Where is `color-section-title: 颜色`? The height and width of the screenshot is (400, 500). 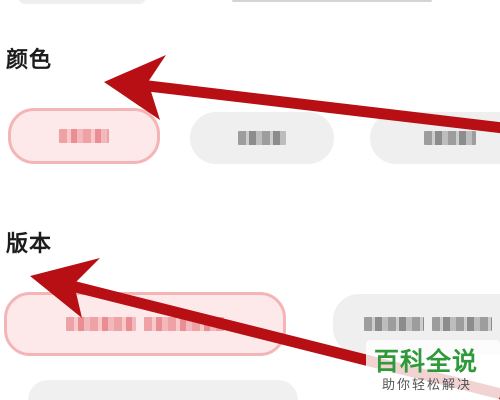
color-section-title: 颜色 is located at coordinates (29, 60).